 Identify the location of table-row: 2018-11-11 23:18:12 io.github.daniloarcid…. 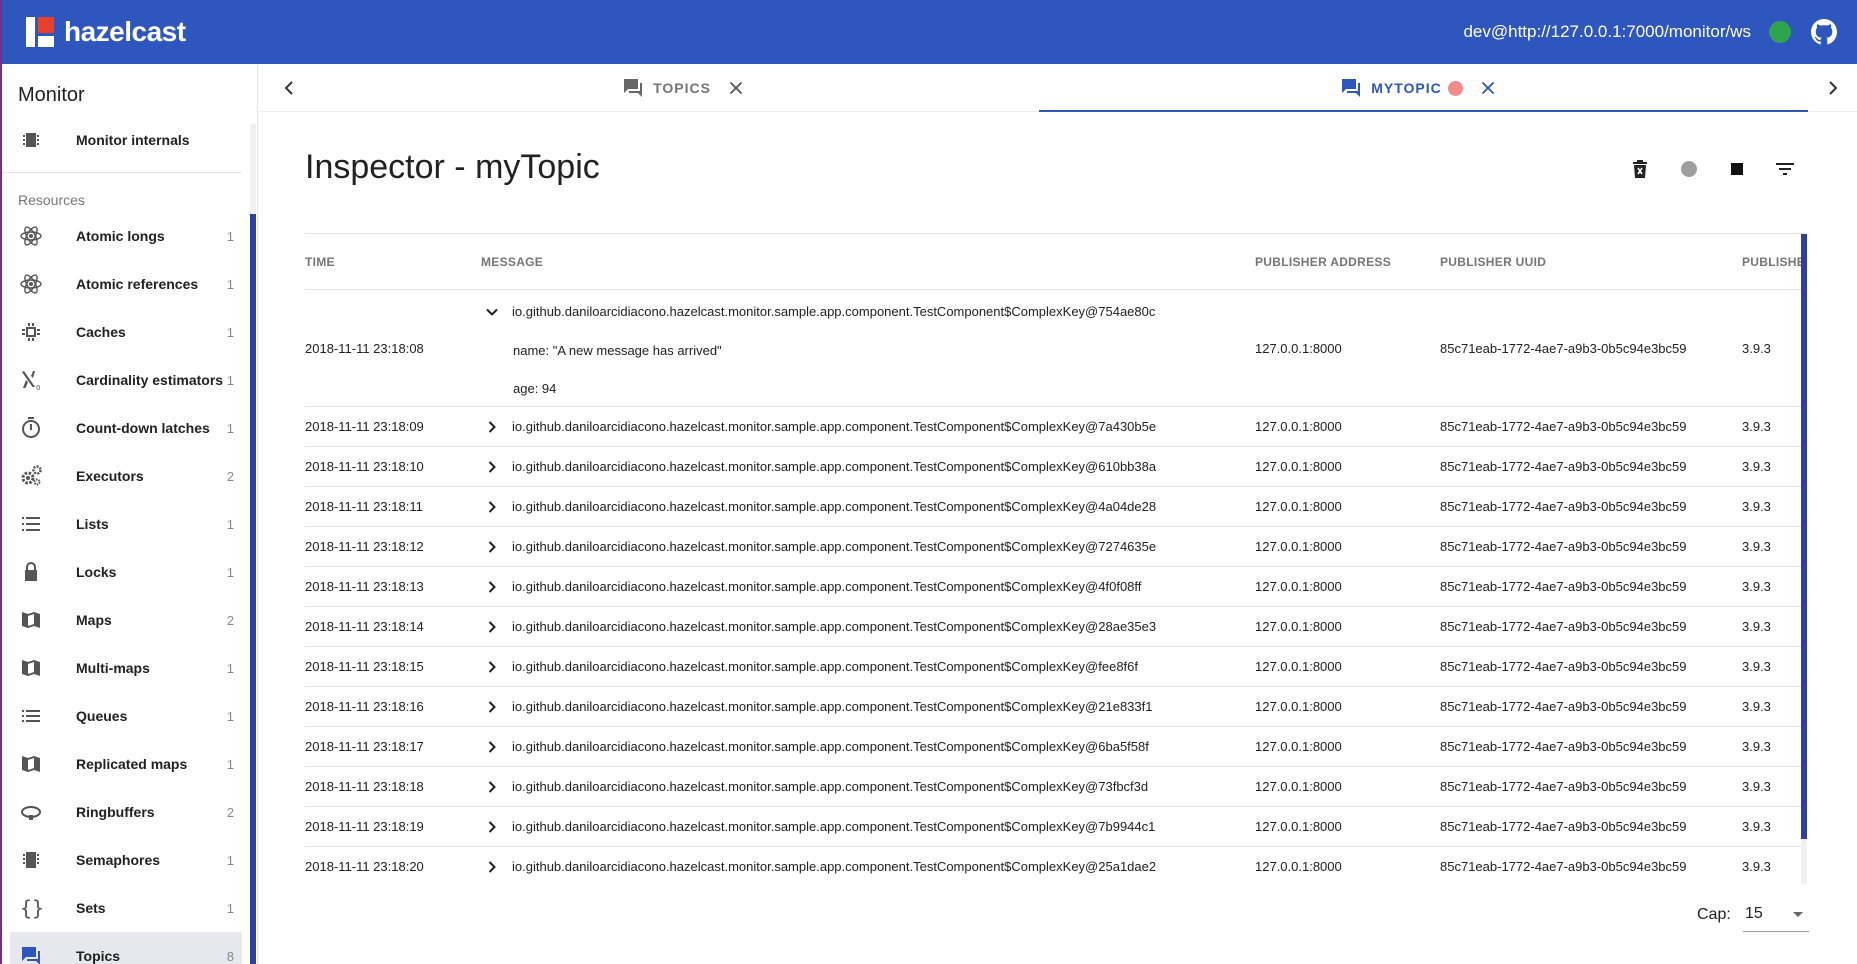
(1055, 547).